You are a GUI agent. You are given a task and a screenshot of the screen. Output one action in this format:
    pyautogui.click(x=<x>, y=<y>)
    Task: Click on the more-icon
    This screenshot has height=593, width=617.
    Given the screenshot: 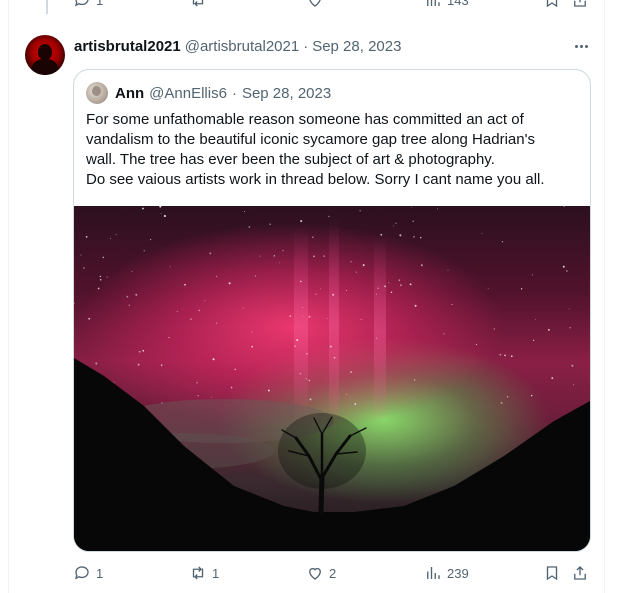 What is the action you would take?
    pyautogui.click(x=576, y=46)
    